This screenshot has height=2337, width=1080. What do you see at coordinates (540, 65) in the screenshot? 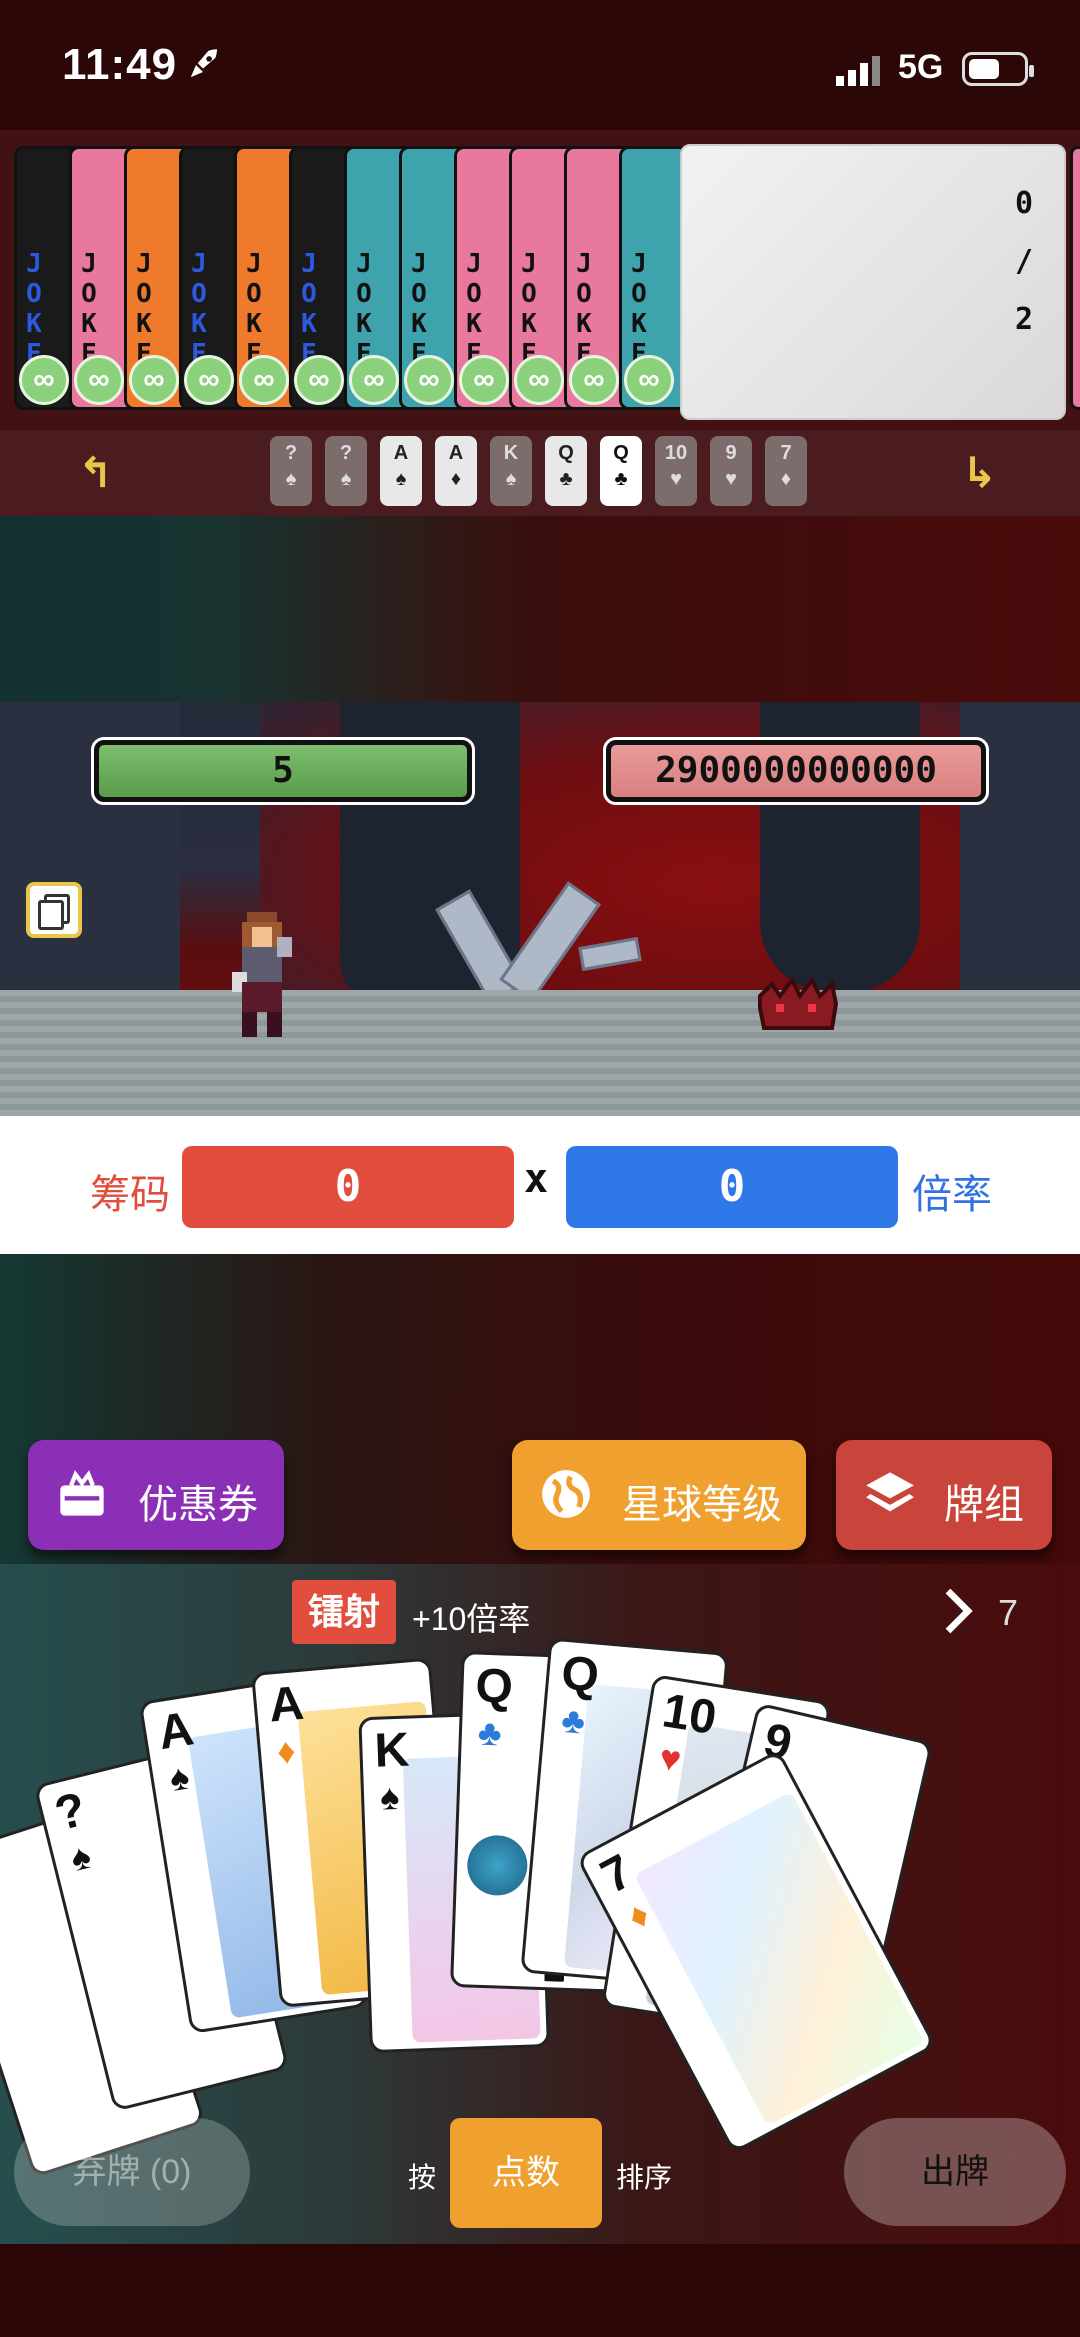
I see `status-bar: 11:49 5G` at bounding box center [540, 65].